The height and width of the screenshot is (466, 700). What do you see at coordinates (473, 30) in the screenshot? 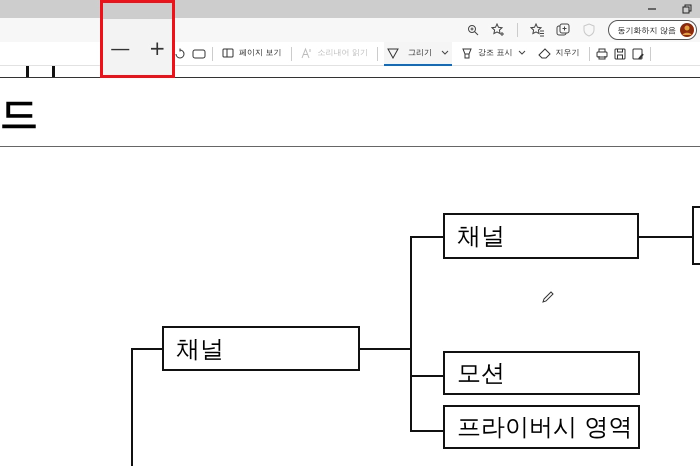
I see `zoom-icon` at bounding box center [473, 30].